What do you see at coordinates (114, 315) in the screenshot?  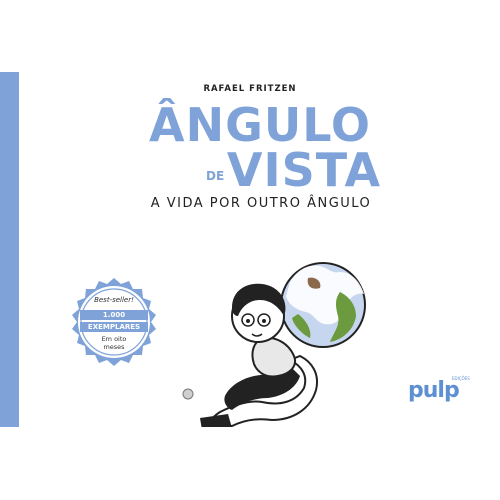 I see `badge-count: 1.000` at bounding box center [114, 315].